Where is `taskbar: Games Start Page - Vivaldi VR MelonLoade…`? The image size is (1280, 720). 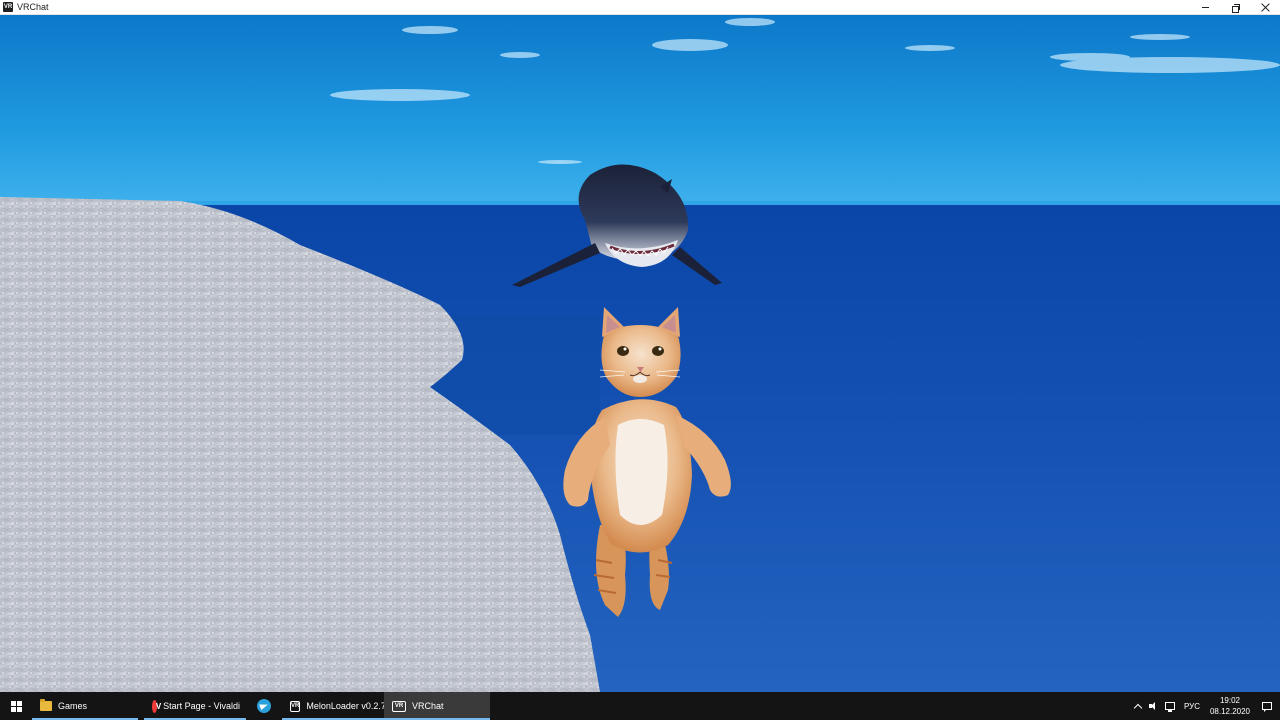 taskbar: Games Start Page - Vivaldi VR MelonLoade… is located at coordinates (640, 706).